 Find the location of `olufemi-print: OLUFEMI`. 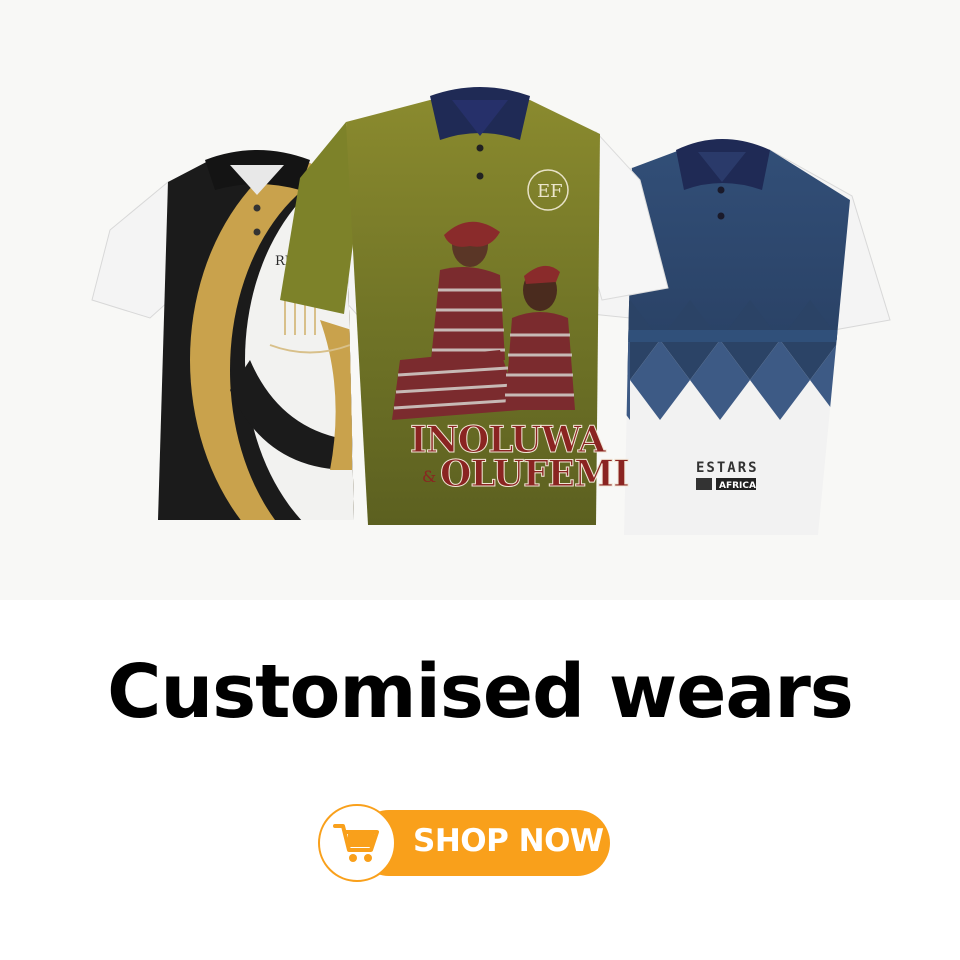

olufemi-print: OLUFEMI is located at coordinates (534, 474).